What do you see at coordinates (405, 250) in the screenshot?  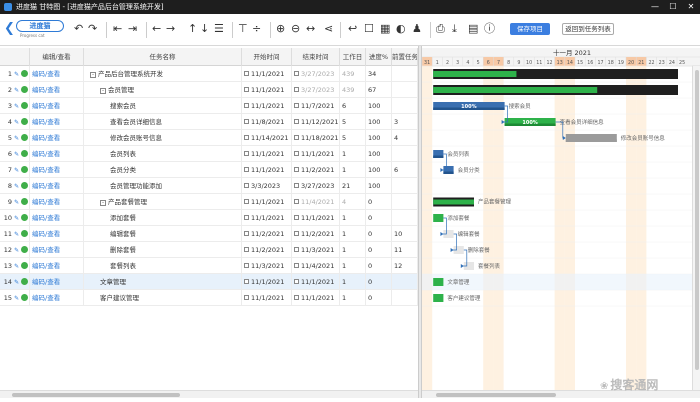 I see `predecessor-cell: 11` at bounding box center [405, 250].